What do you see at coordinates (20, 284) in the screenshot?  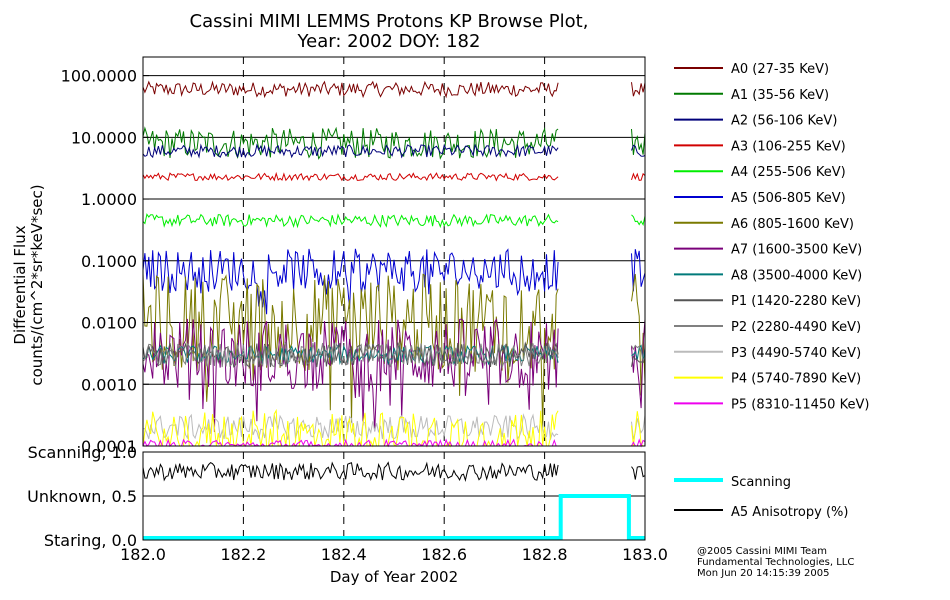 I see `y-axis-label-line1: Differential Flux` at bounding box center [20, 284].